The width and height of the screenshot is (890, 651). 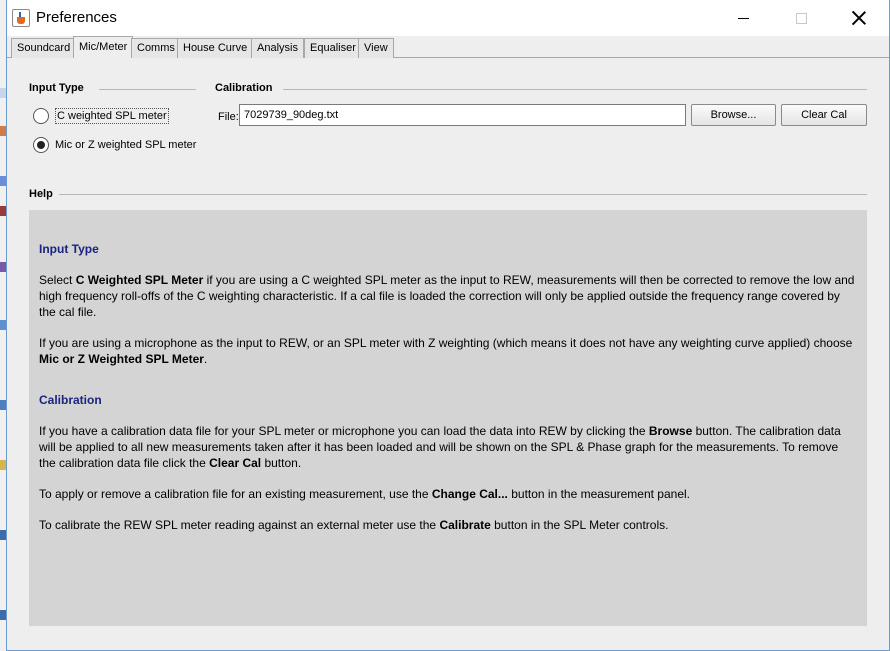 I want to click on help-input-type-heading: Input Type, so click(x=69, y=249).